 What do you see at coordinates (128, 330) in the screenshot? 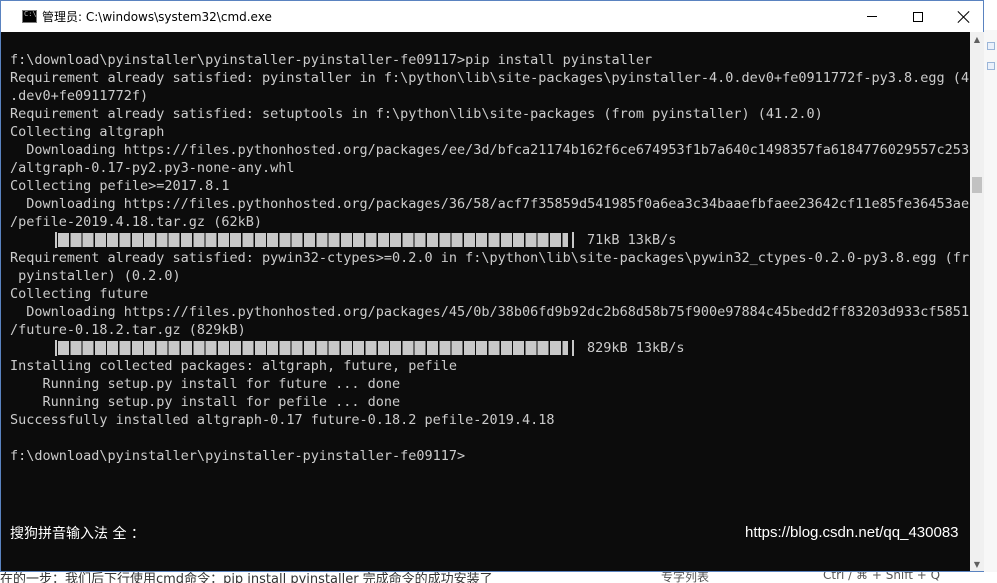
I see `console-line: /future-0.18.2.tar.gz (829kB)` at bounding box center [128, 330].